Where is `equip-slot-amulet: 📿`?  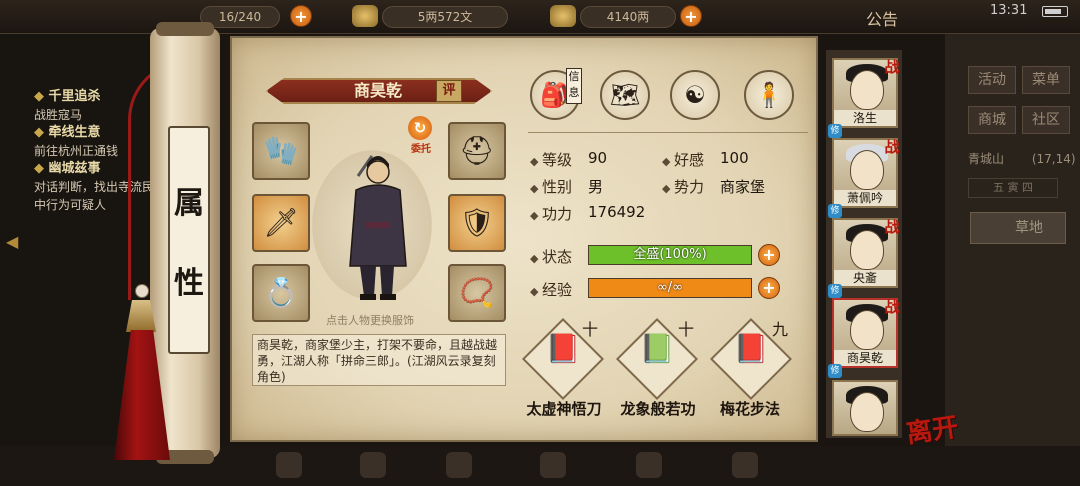
equip-slot-amulet: 📿 is located at coordinates (477, 293).